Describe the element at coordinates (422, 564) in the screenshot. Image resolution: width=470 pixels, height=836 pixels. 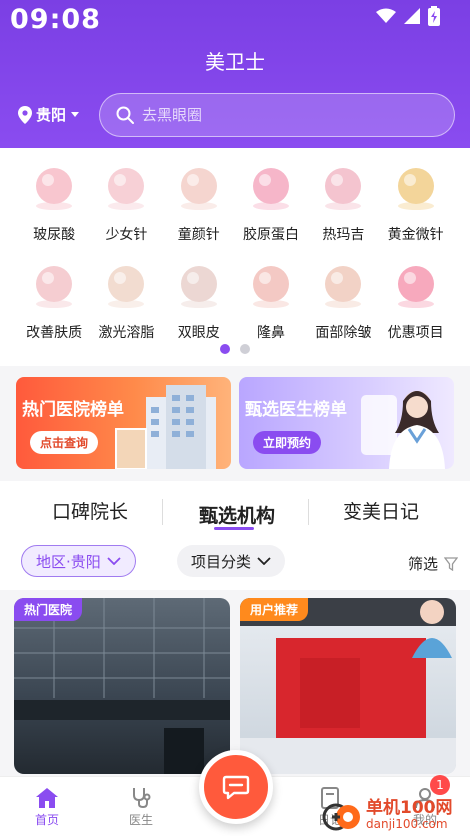
I see `filter-label: 筛选` at that location.